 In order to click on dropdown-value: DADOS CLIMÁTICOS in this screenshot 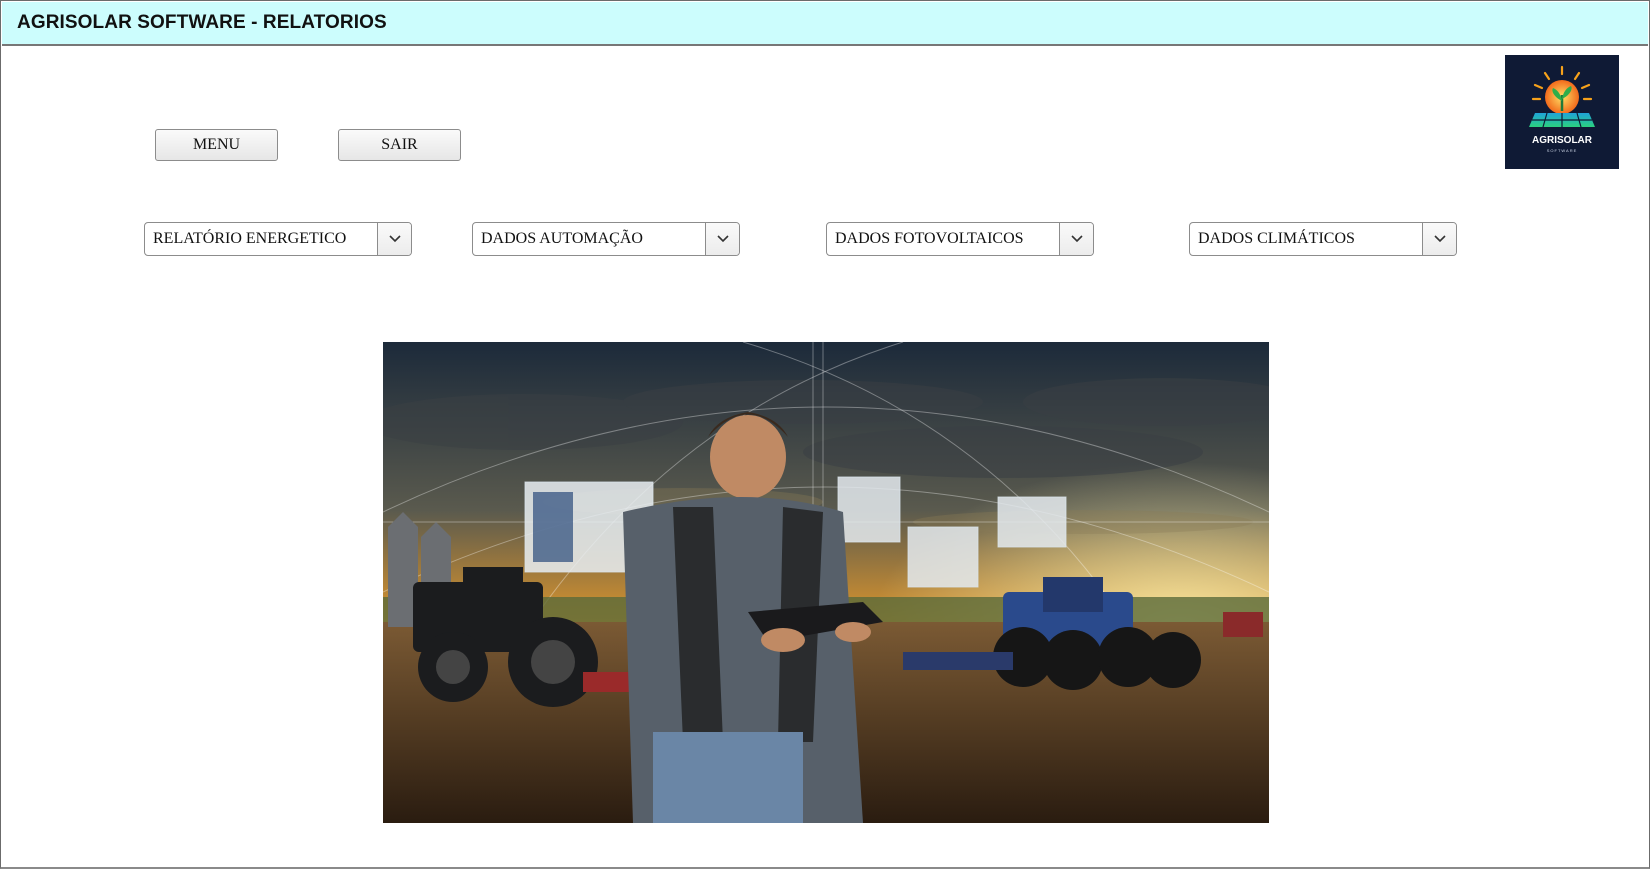, I will do `click(1276, 238)`.